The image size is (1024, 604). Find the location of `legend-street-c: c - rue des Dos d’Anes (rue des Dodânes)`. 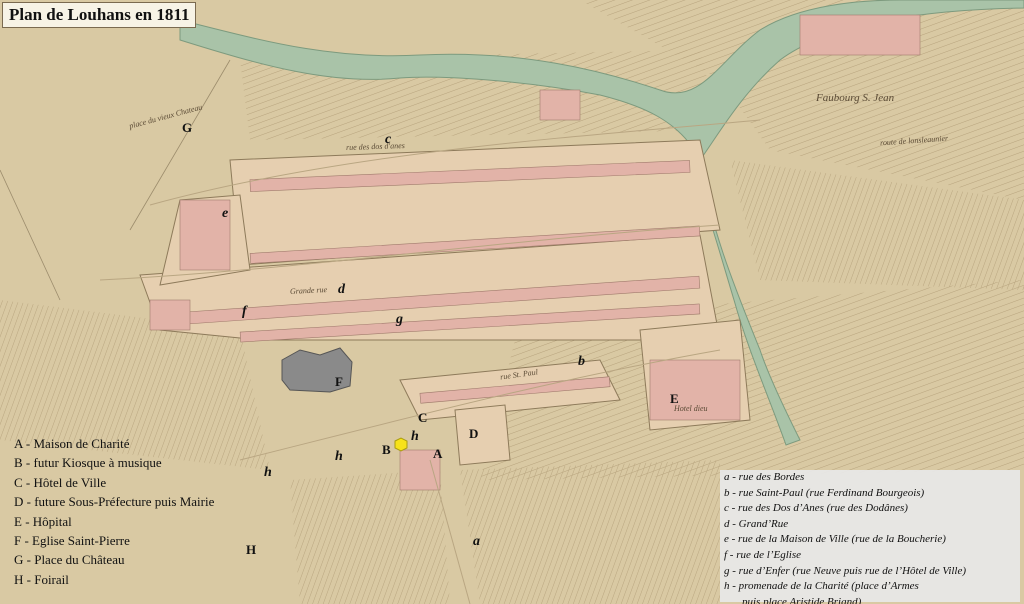

legend-street-c: c - rue des Dos d’Anes (rue des Dodânes) is located at coordinates (816, 508).